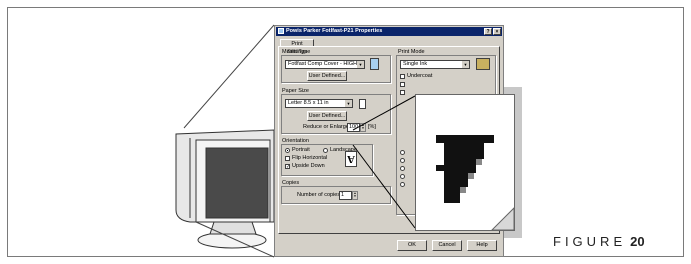 This screenshot has width=691, height=264. I want to click on zoom-callout-lines, so click(384, 162).